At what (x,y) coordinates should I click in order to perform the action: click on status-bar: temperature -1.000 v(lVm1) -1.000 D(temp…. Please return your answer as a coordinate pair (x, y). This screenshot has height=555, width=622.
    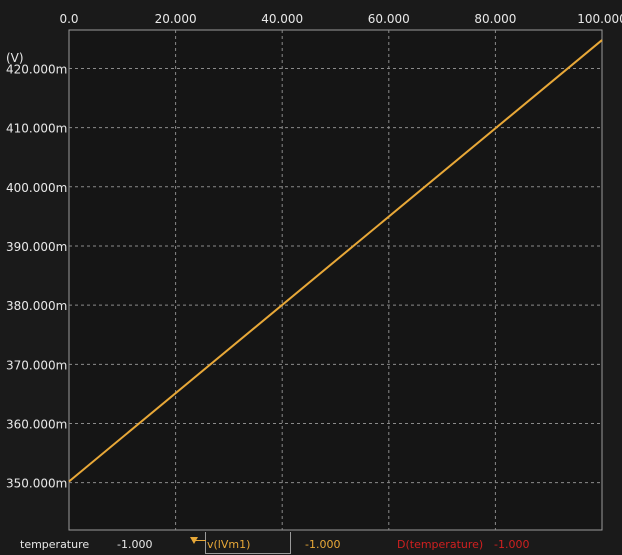
    Looking at the image, I should click on (311, 543).